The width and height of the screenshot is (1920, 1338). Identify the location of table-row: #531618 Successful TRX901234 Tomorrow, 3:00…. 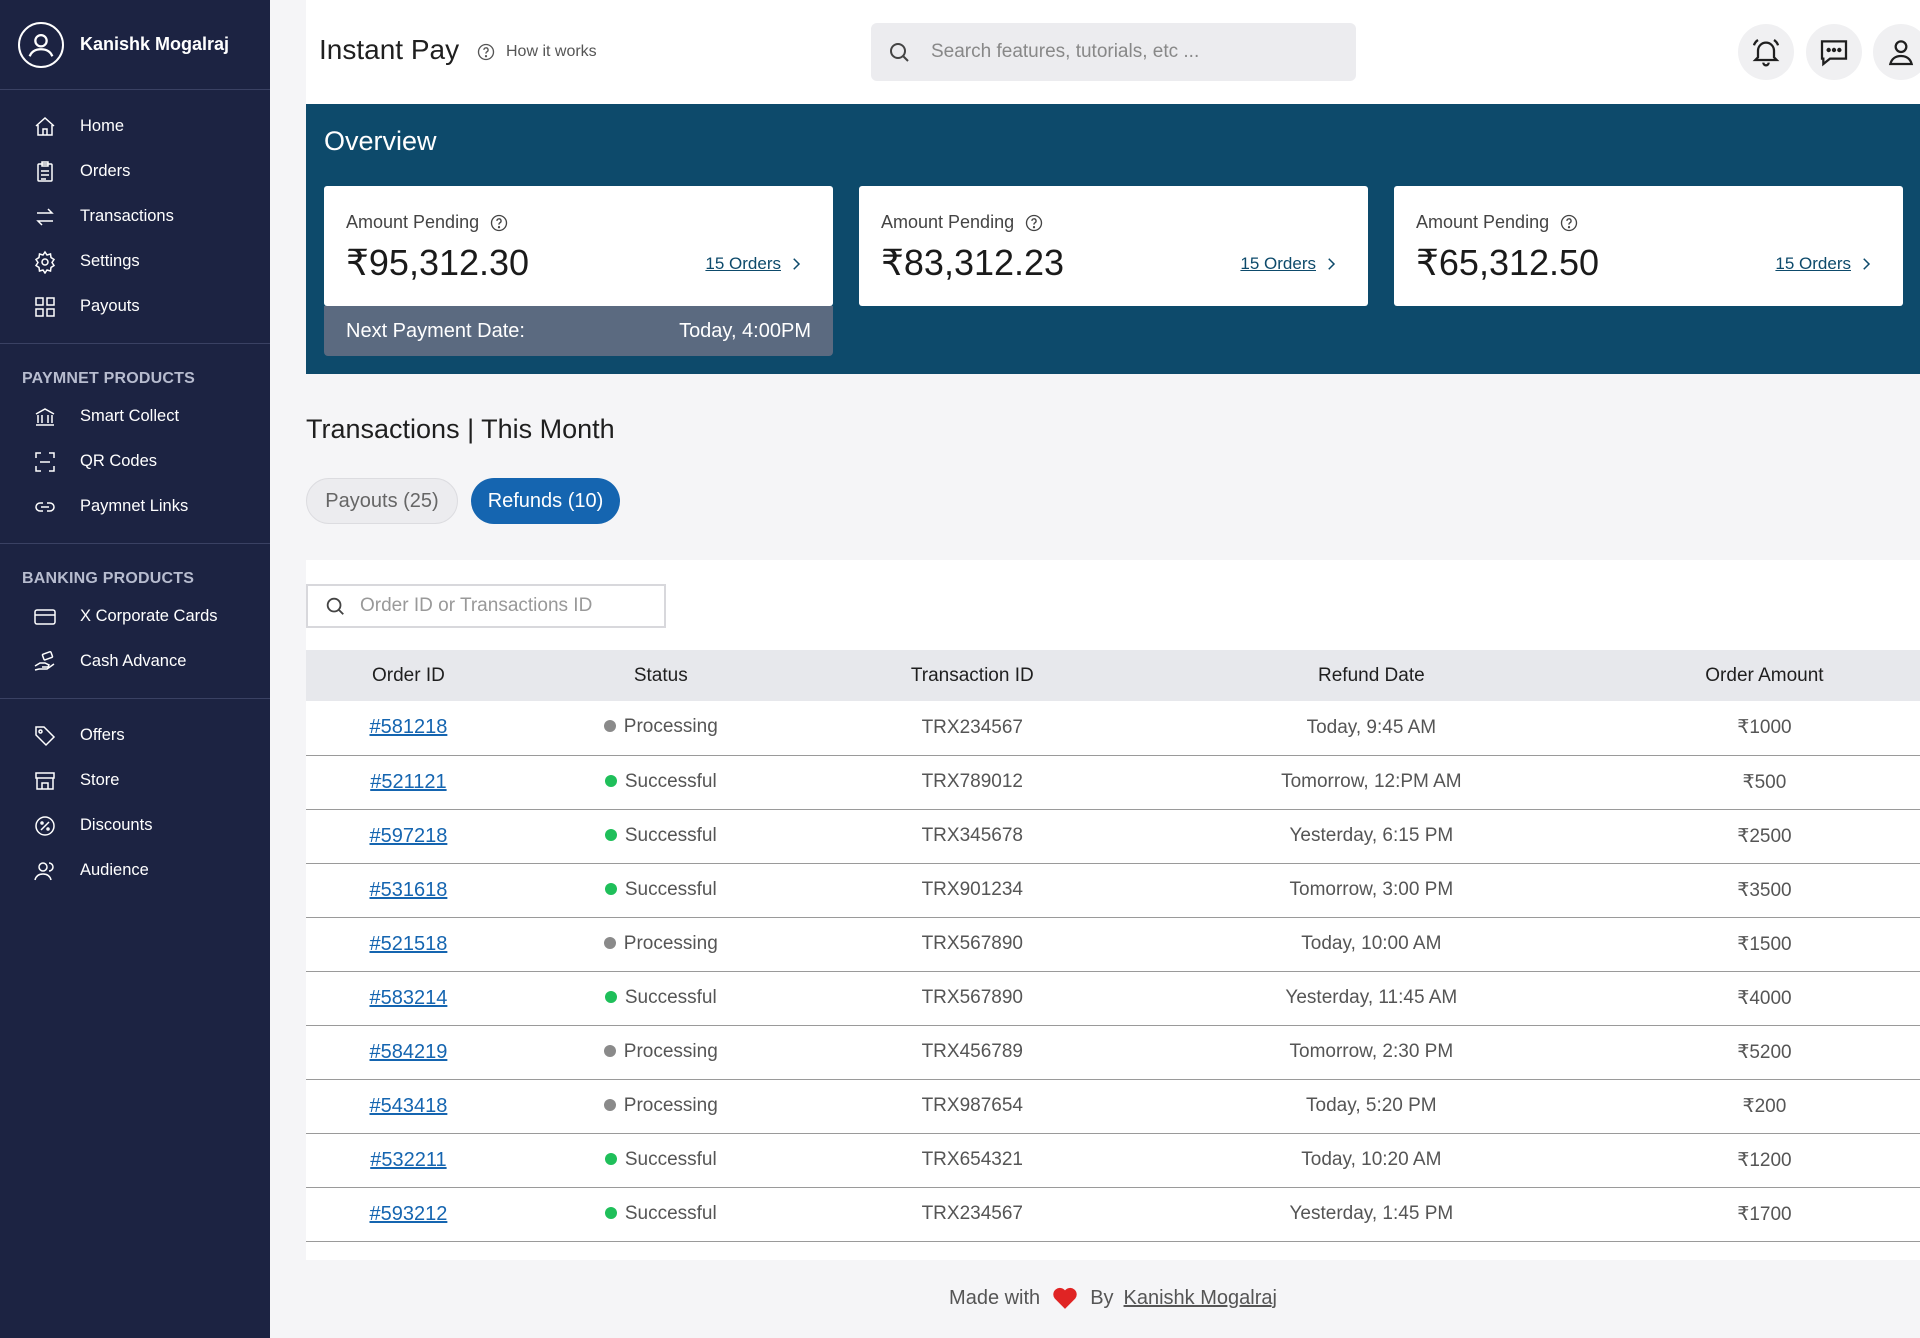
(1113, 890).